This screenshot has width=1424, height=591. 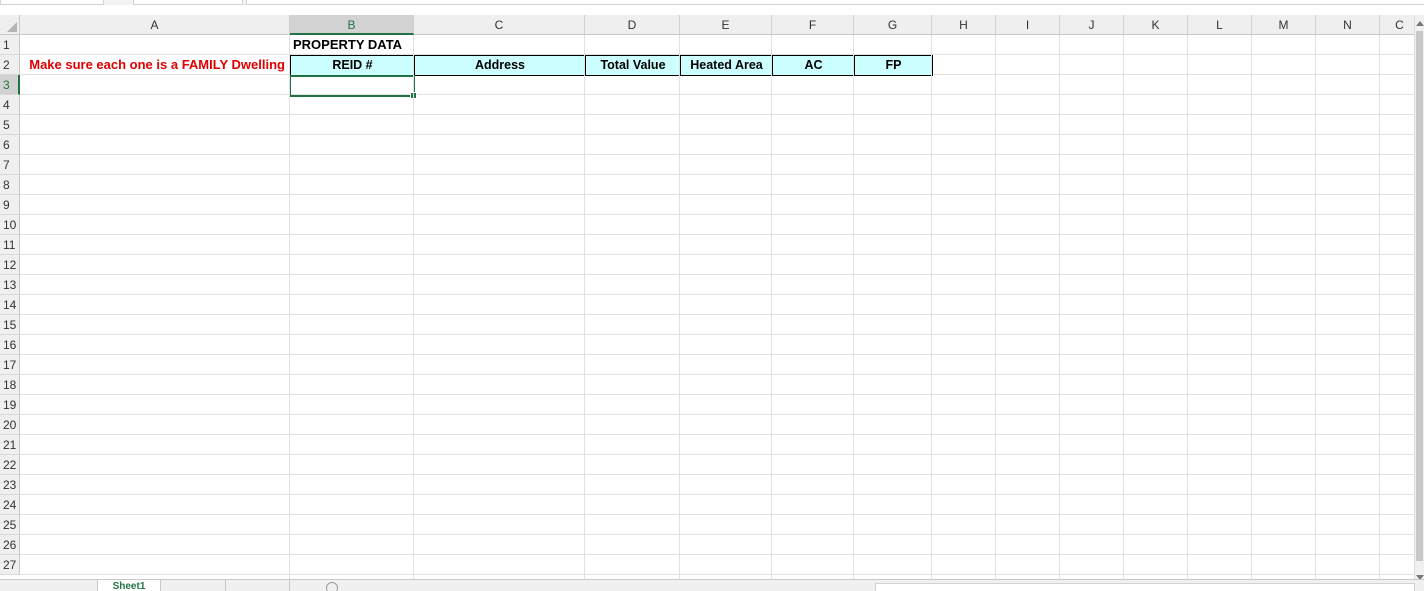 What do you see at coordinates (499, 25) in the screenshot?
I see `column-header-c: C` at bounding box center [499, 25].